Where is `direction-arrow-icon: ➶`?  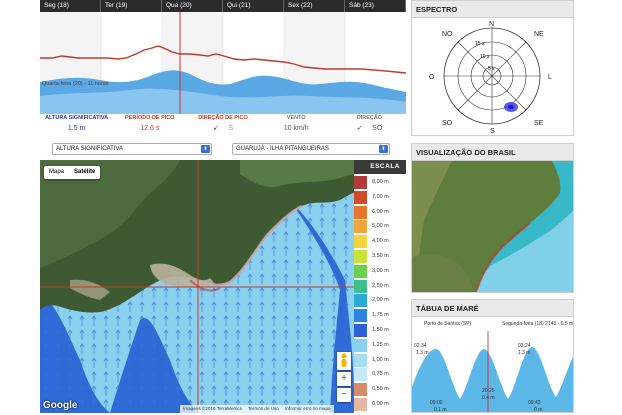 direction-arrow-icon: ➶ is located at coordinates (359, 128).